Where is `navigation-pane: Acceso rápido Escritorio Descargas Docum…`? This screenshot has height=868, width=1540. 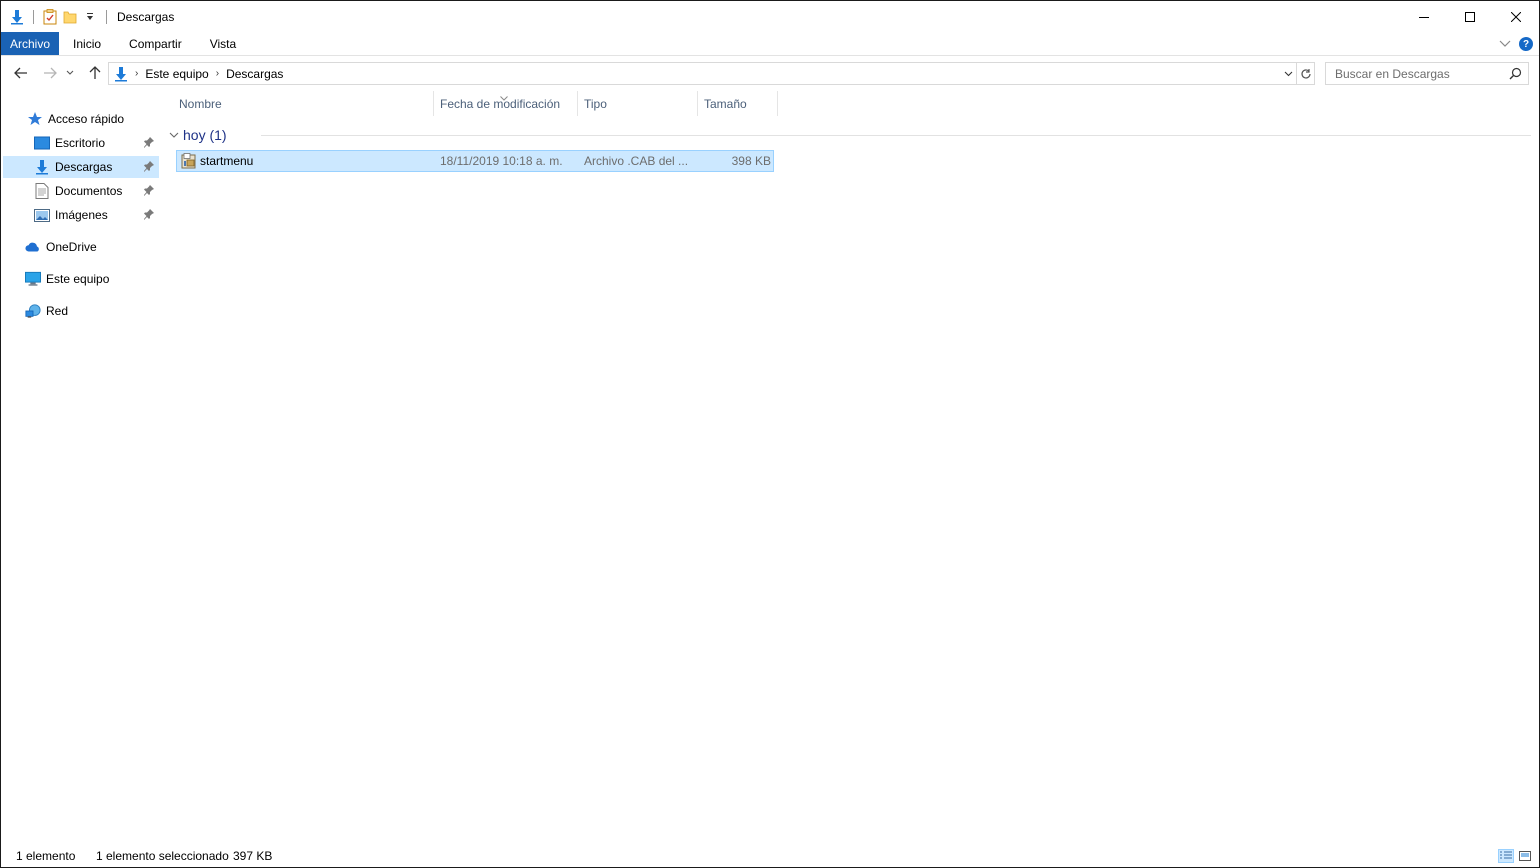 navigation-pane: Acceso rápido Escritorio Descargas Docum… is located at coordinates (81, 463).